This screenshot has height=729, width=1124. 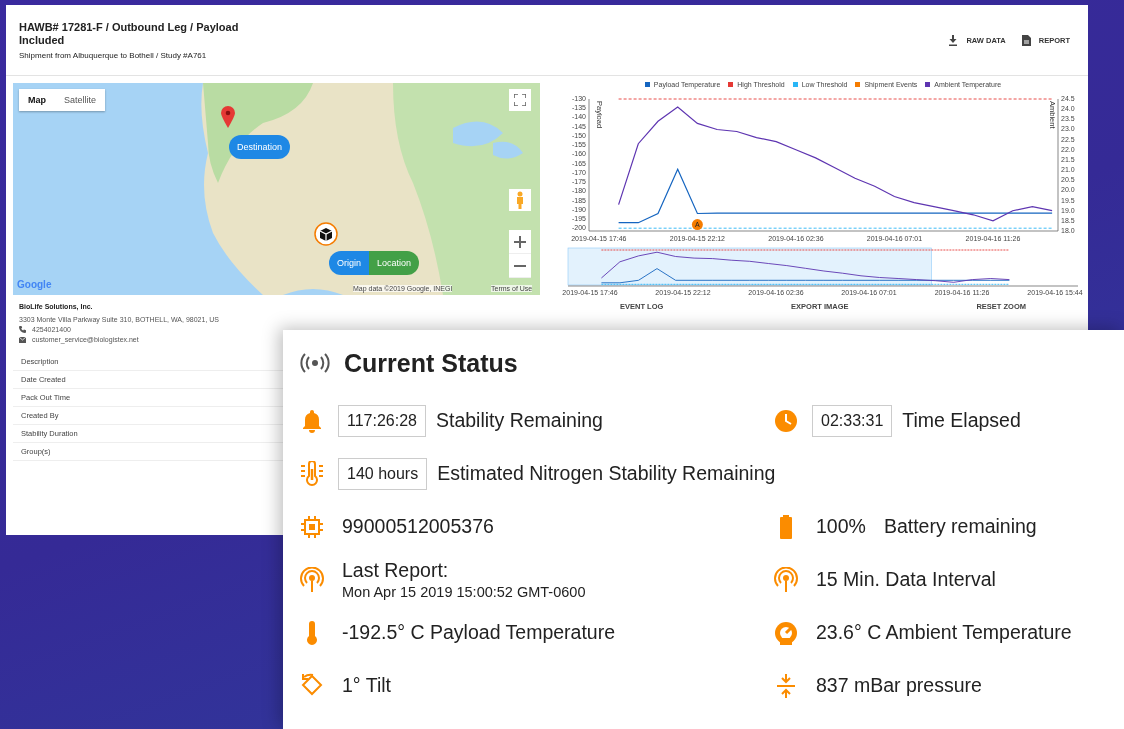 What do you see at coordinates (129, 33) in the screenshot?
I see `shipment-title: HAWB# 17281-F / Outbound Leg / Payload Included` at bounding box center [129, 33].